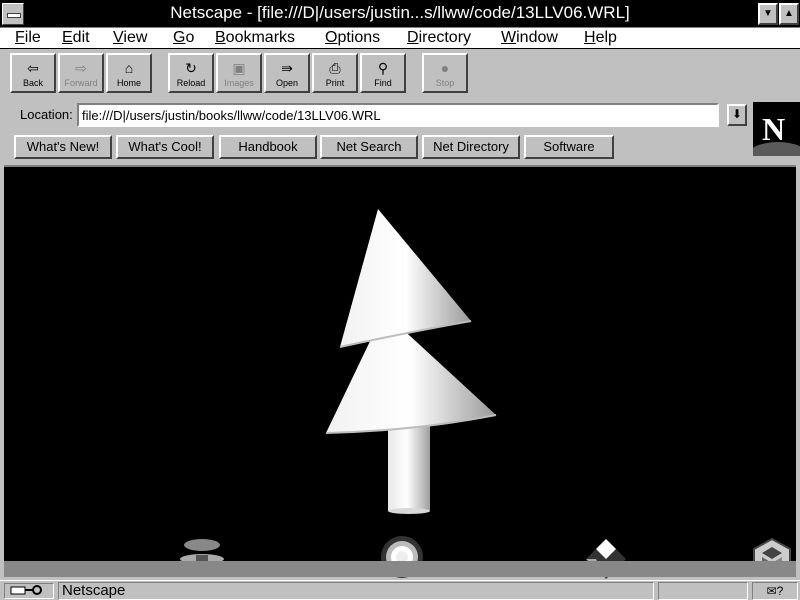  Describe the element at coordinates (352, 38) in the screenshot. I see `menu-options: Options` at that location.